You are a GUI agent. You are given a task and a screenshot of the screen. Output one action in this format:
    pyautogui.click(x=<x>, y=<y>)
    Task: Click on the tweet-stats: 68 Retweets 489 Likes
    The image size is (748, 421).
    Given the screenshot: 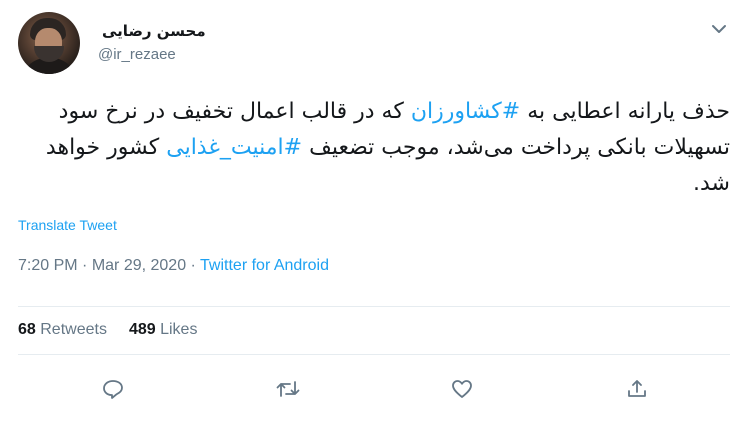 What is the action you would take?
    pyautogui.click(x=107, y=330)
    